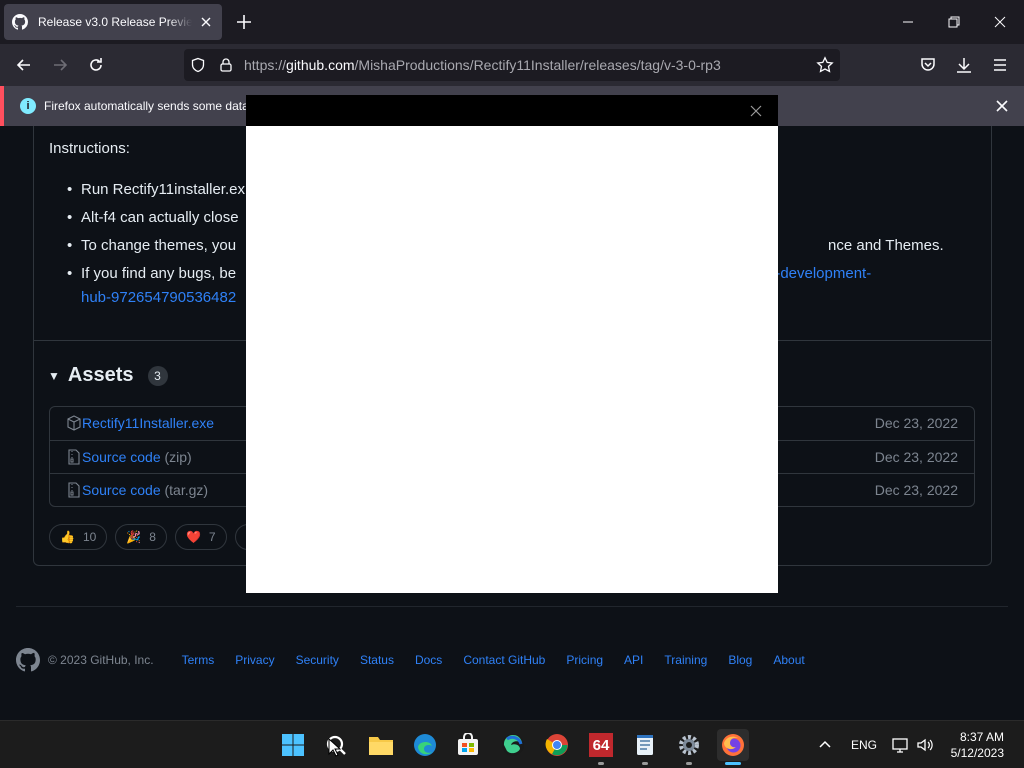 The width and height of the screenshot is (1024, 768). I want to click on file-explorer-icon, so click(381, 746).